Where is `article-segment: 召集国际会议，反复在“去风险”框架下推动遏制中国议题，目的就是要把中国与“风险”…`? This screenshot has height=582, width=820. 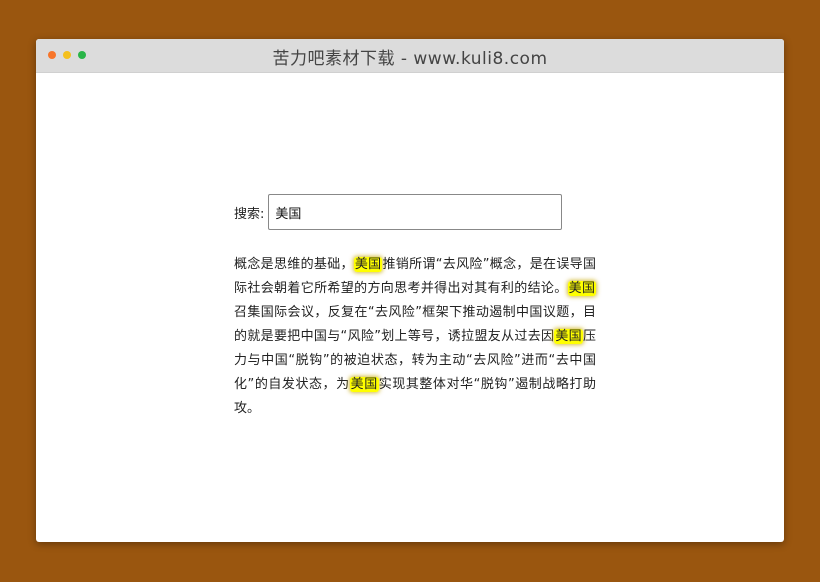
article-segment: 召集国际会议，反复在“去风险”框架下推动遏制中国议题，目的就是要把中国与“风险”… is located at coordinates (415, 324).